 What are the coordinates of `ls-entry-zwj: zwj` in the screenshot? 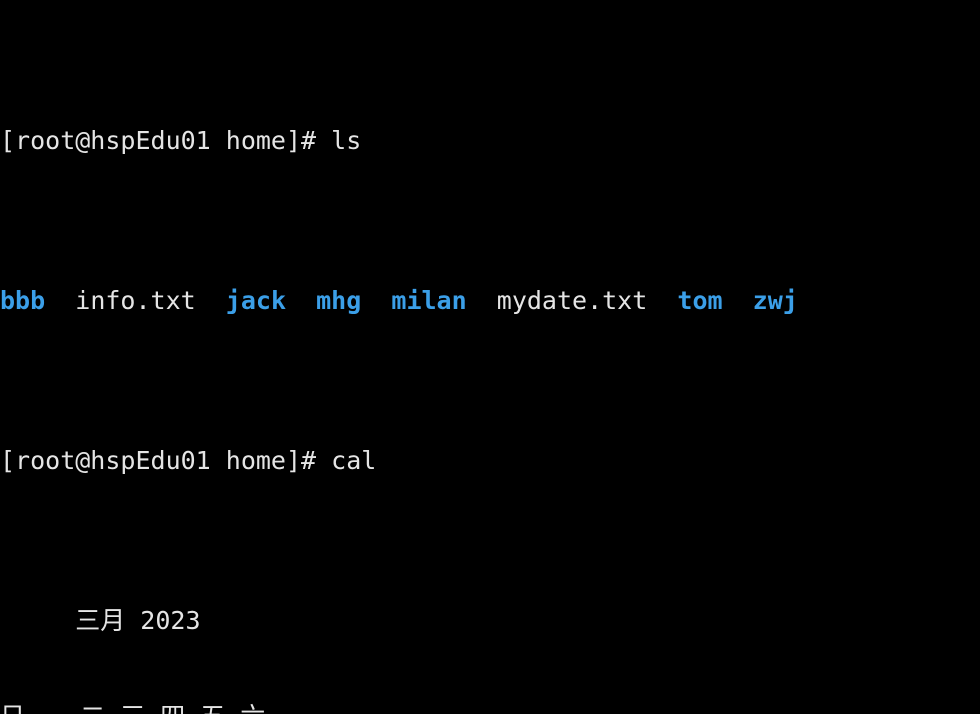 It's located at (775, 300).